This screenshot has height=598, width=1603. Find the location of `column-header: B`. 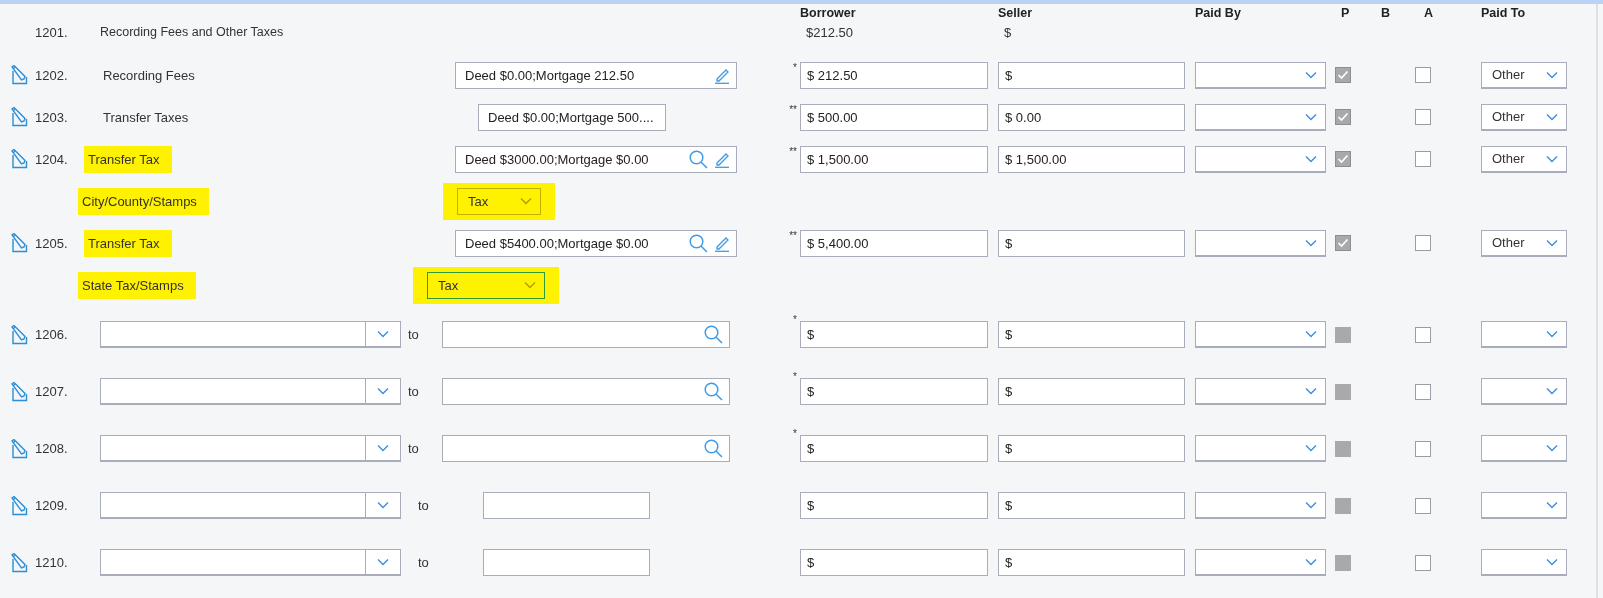

column-header: B is located at coordinates (1386, 13).